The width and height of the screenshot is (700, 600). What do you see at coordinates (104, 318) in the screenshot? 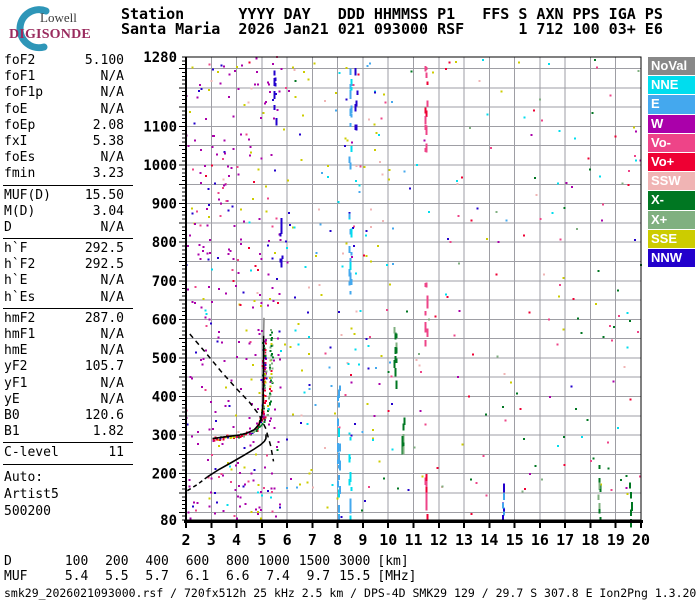
I see `param-value: 287.0` at bounding box center [104, 318].